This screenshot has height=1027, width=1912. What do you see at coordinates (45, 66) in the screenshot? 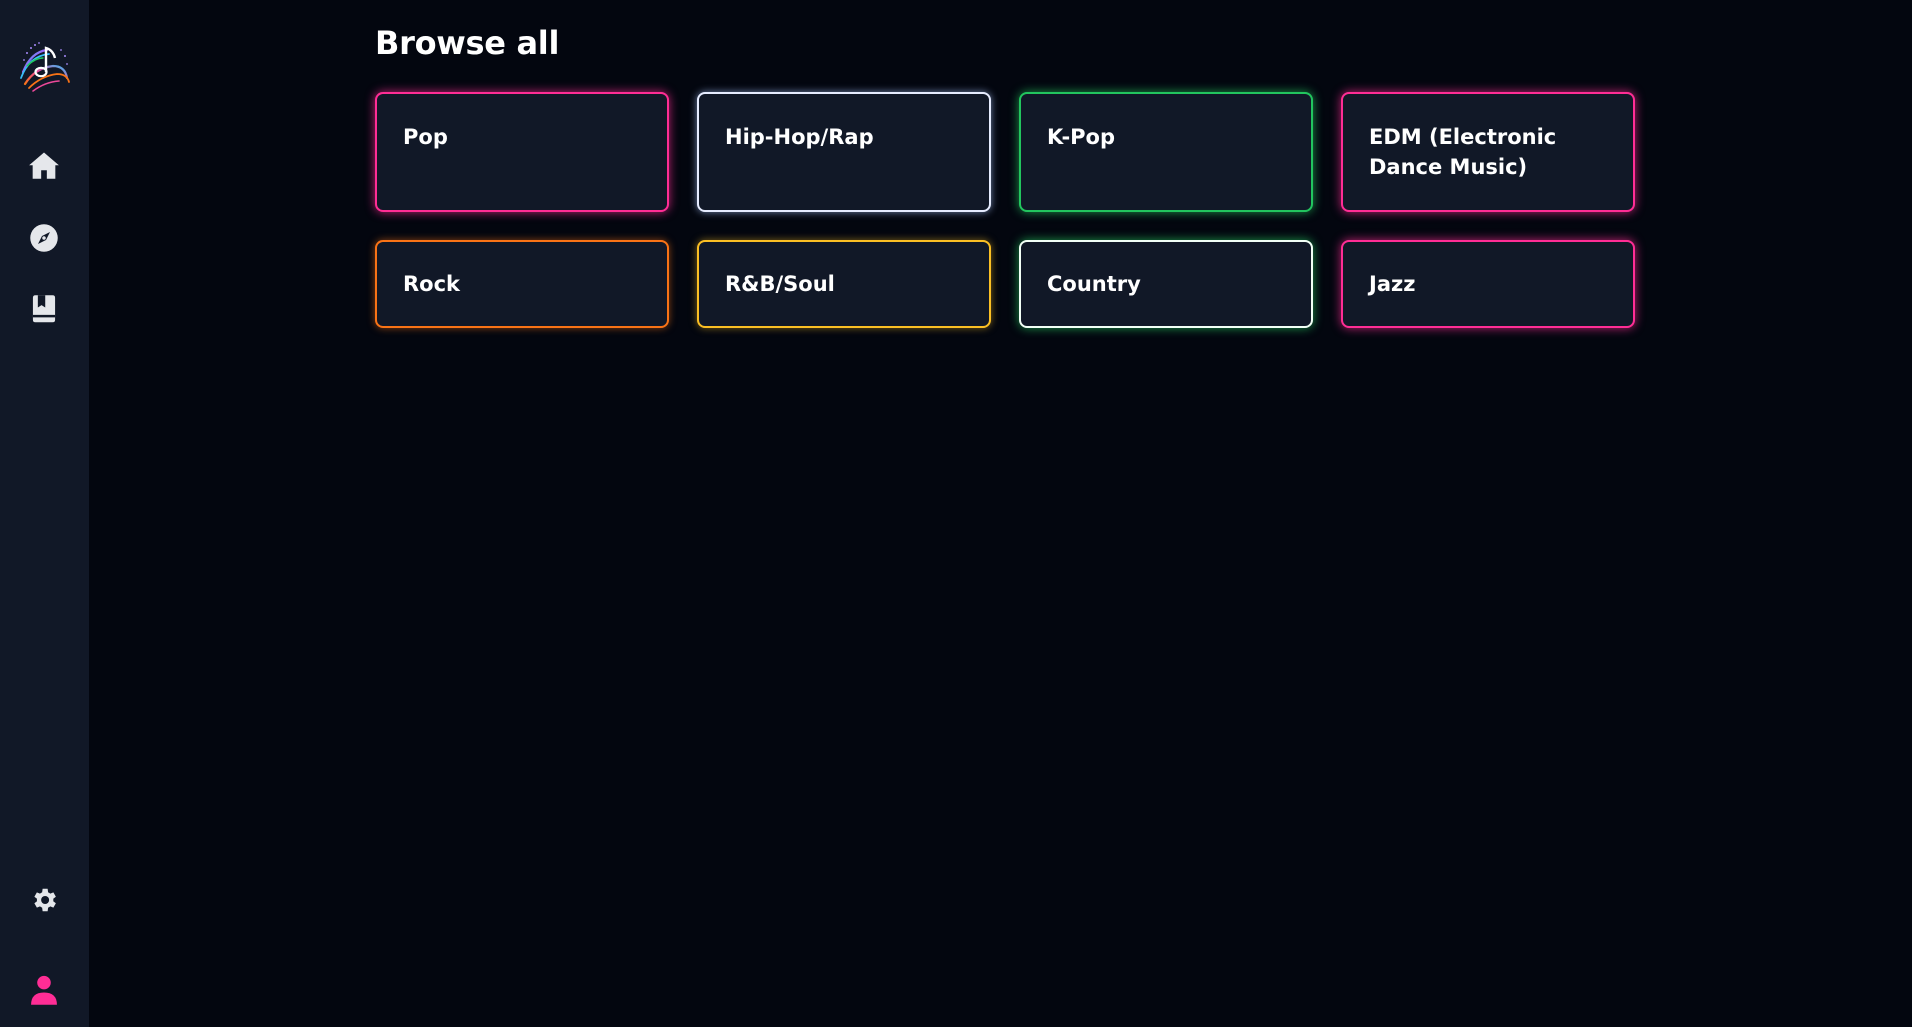
I see `music-note-logo-icon` at bounding box center [45, 66].